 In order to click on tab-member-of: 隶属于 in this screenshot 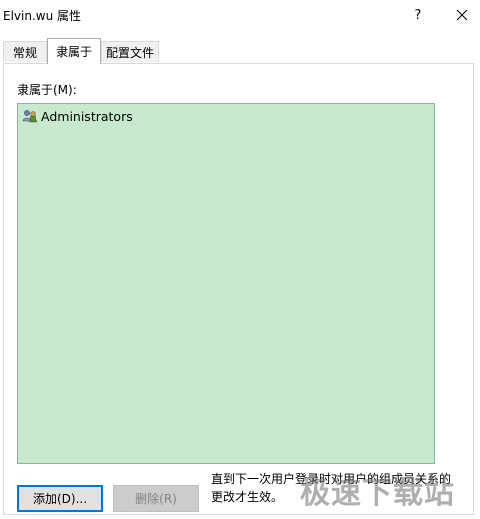, I will do `click(74, 51)`.